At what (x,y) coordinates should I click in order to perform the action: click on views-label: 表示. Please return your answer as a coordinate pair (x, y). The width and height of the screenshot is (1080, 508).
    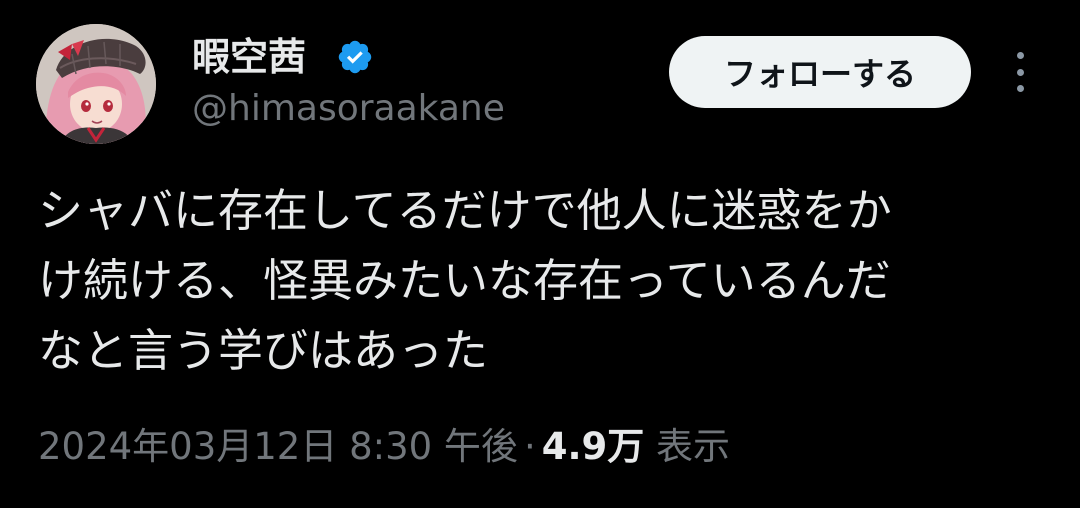
    Looking at the image, I should click on (693, 446).